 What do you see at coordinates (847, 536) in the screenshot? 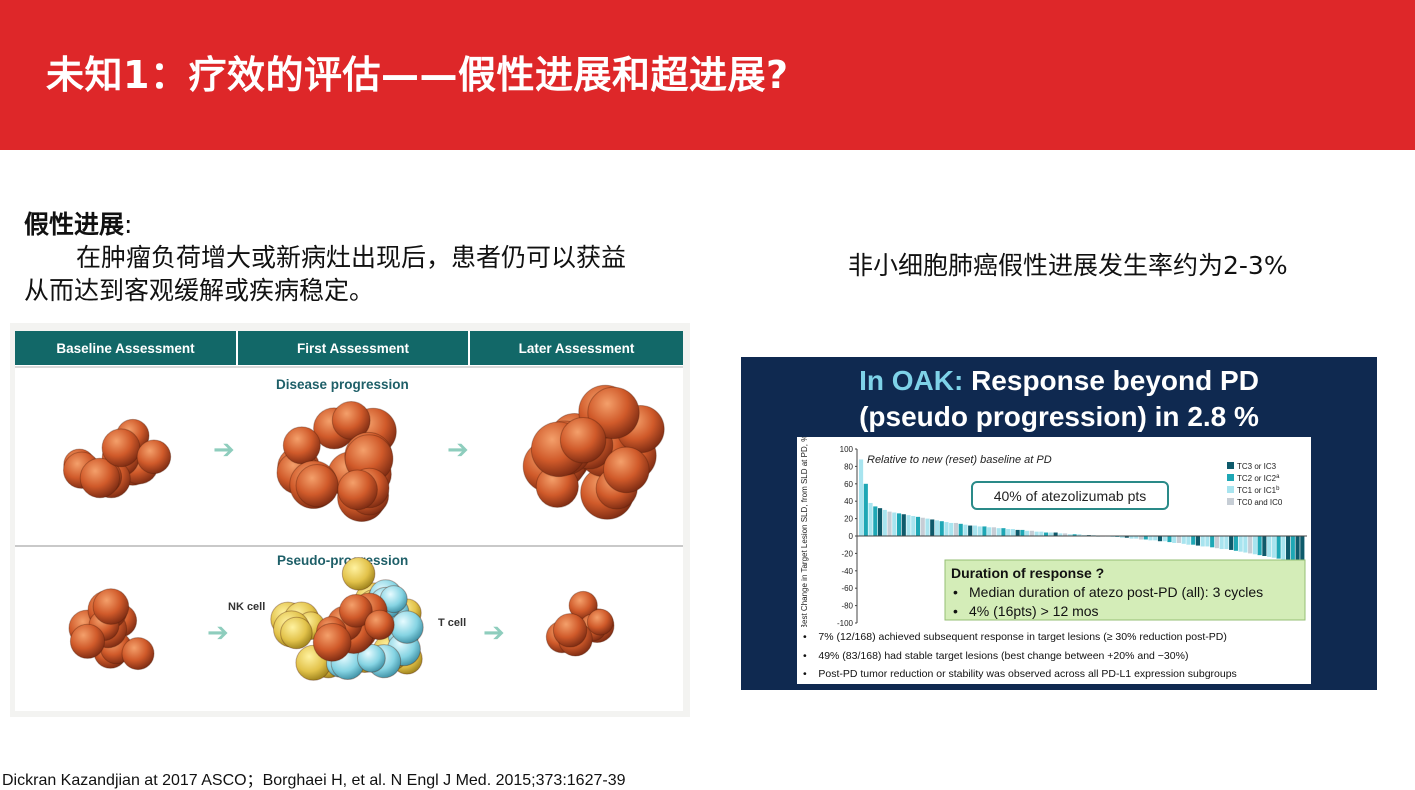
I see `y-axis-ticks: 100 80 60 40 20 0 -20 -40 -60 -80 -100` at bounding box center [847, 536].